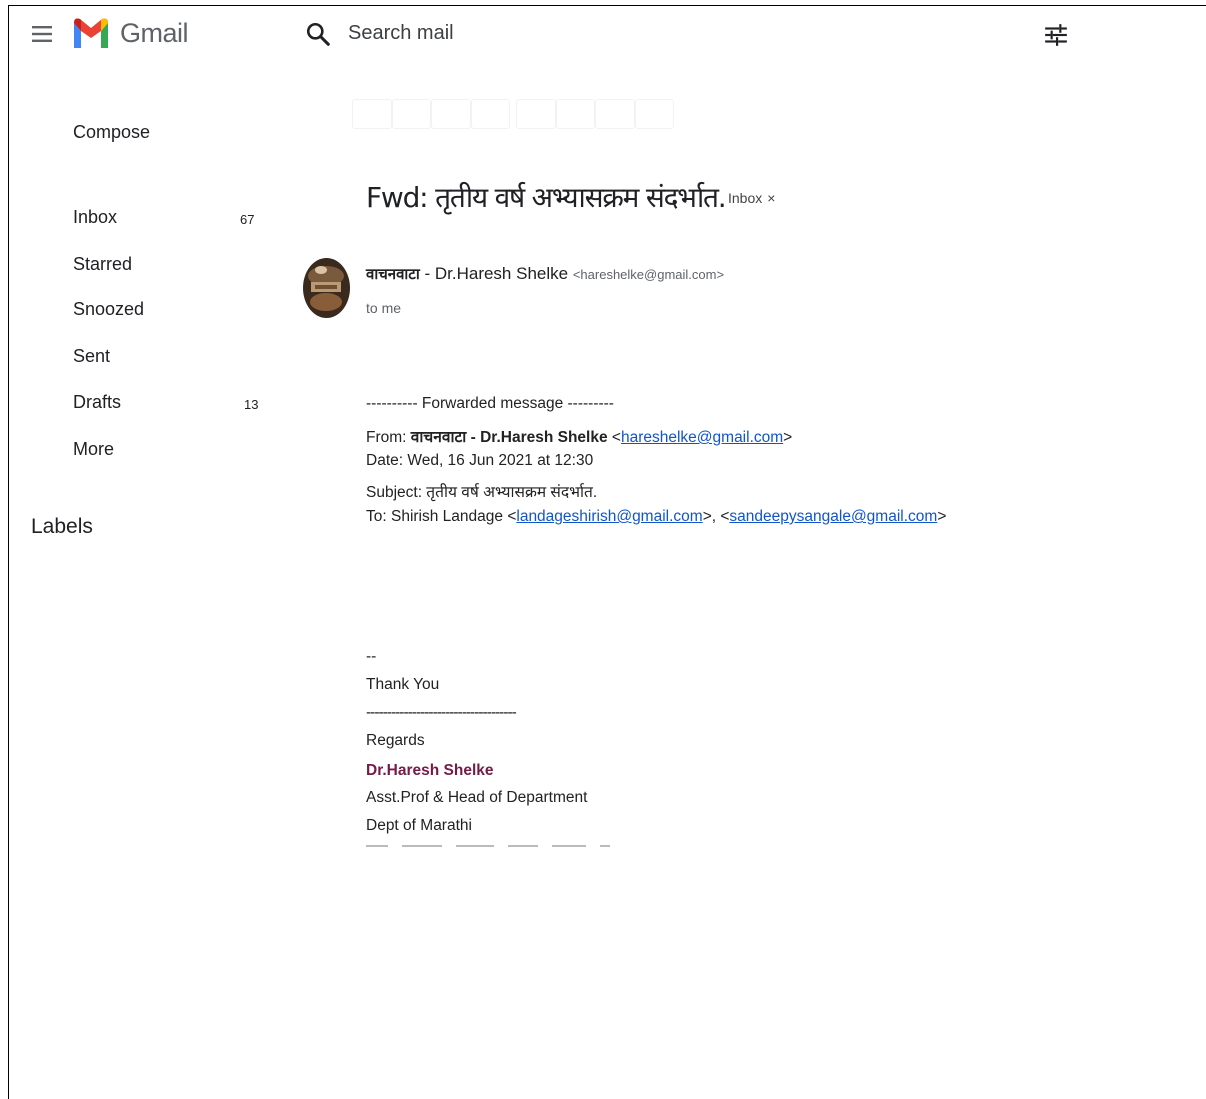  Describe the element at coordinates (509, 437) in the screenshot. I see `fwd-from-name: वाचनवाटा - Dr.Haresh Shelke` at that location.